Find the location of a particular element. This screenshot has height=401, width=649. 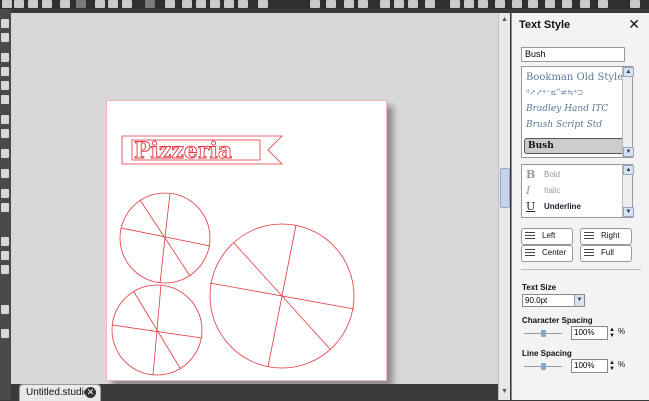

line-color-icon is located at coordinates (483, 4).